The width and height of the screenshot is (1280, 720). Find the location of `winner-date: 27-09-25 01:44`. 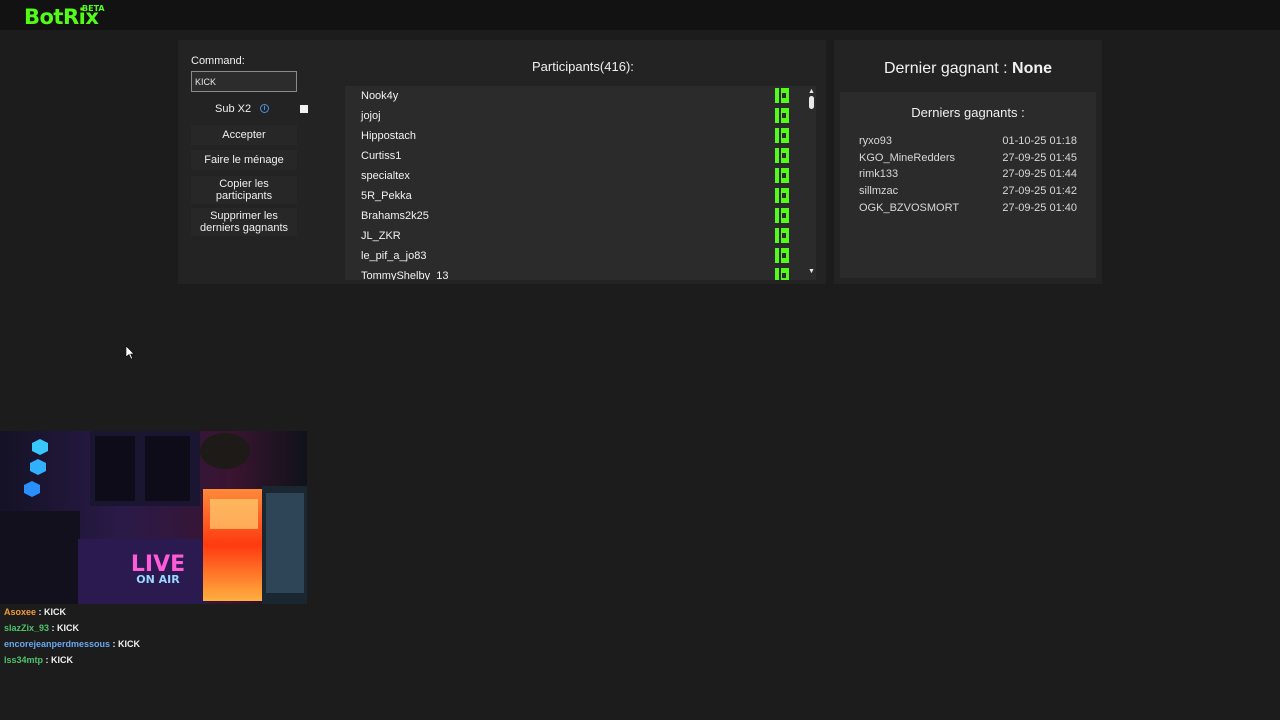

winner-date: 27-09-25 01:44 is located at coordinates (1039, 174).